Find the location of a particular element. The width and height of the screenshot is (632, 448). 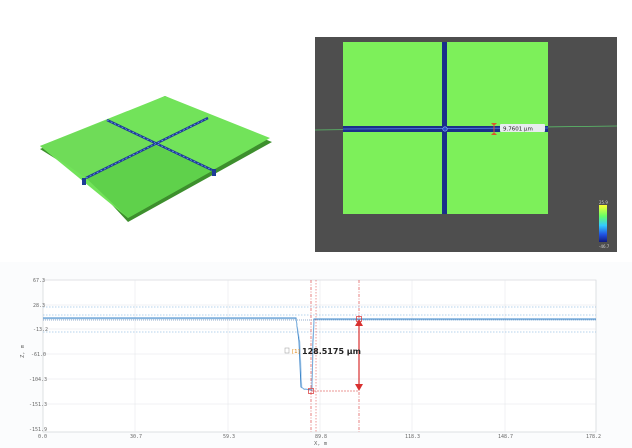

y-tick-label: 67.3 is located at coordinates (39, 281).